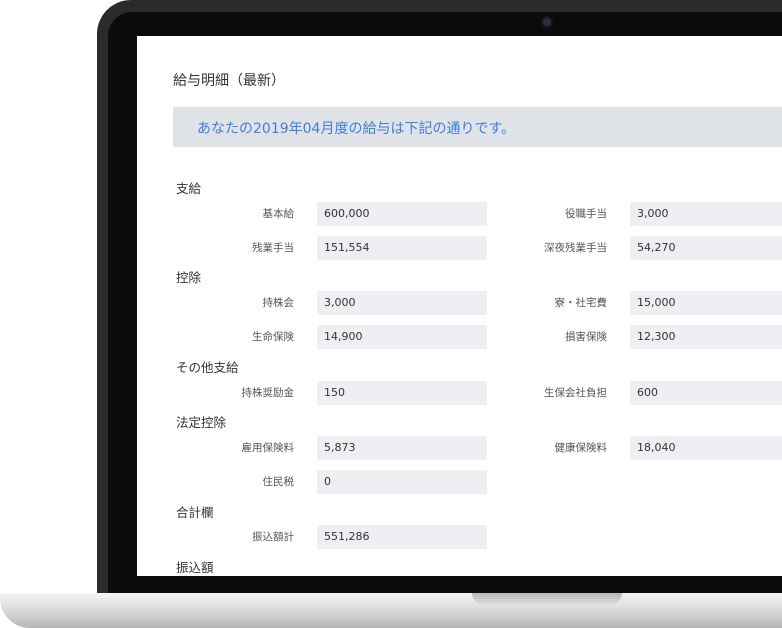 This screenshot has width=782, height=628. Describe the element at coordinates (278, 303) in the screenshot. I see `field-label-stock-association: 持株会` at that location.